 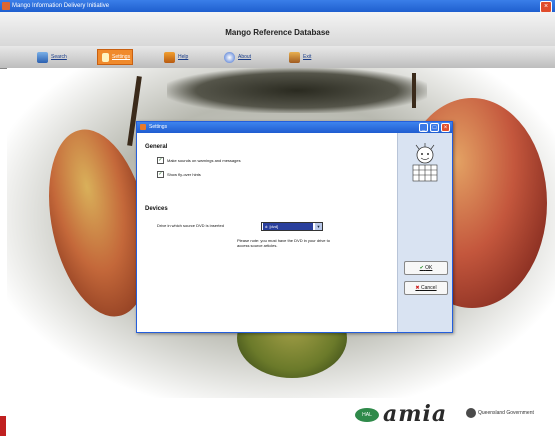 What do you see at coordinates (471, 413) in the screenshot?
I see `queensland-crest-icon` at bounding box center [471, 413].